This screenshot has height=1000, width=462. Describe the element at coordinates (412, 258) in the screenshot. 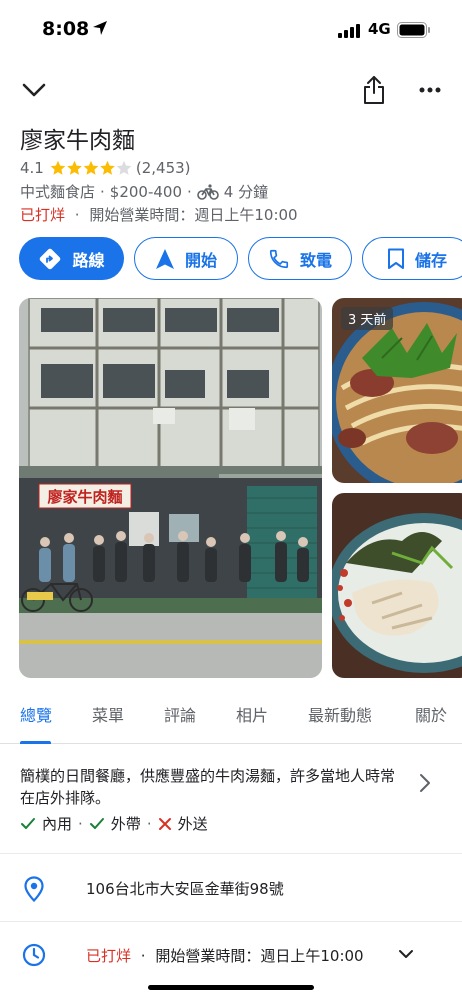

I see `save-button: 儲存` at that location.